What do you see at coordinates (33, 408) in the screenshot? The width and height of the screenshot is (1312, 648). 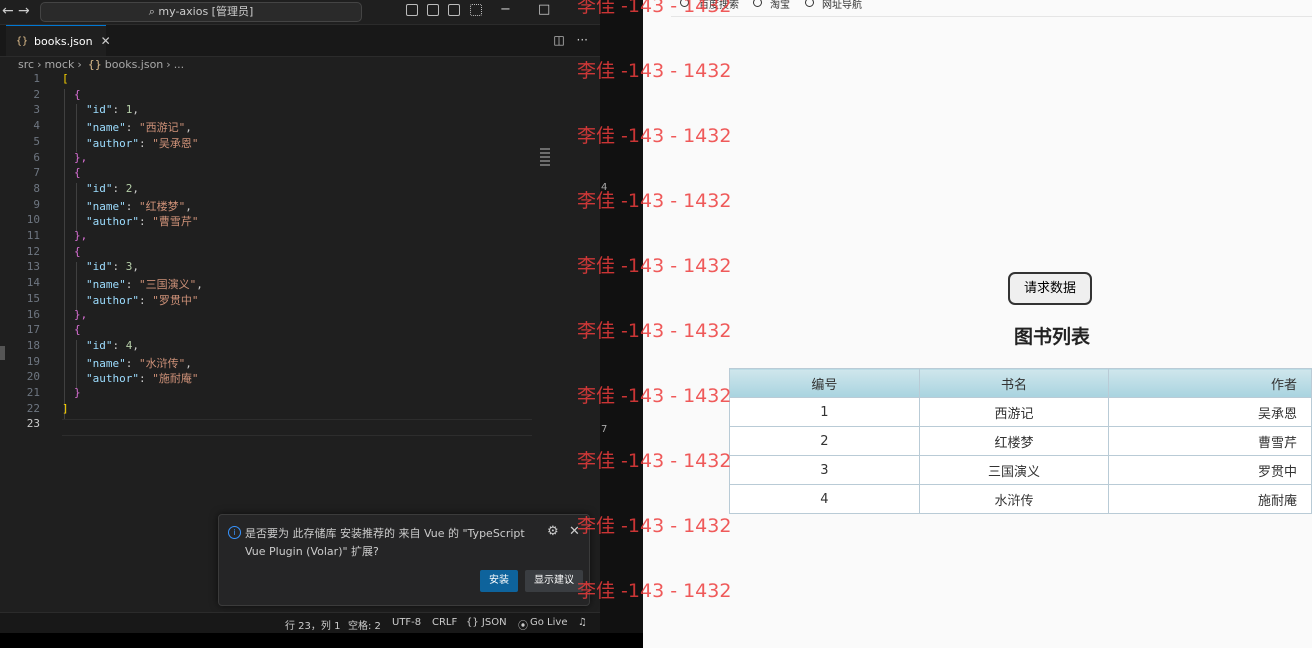 I see `line-number: 22` at bounding box center [33, 408].